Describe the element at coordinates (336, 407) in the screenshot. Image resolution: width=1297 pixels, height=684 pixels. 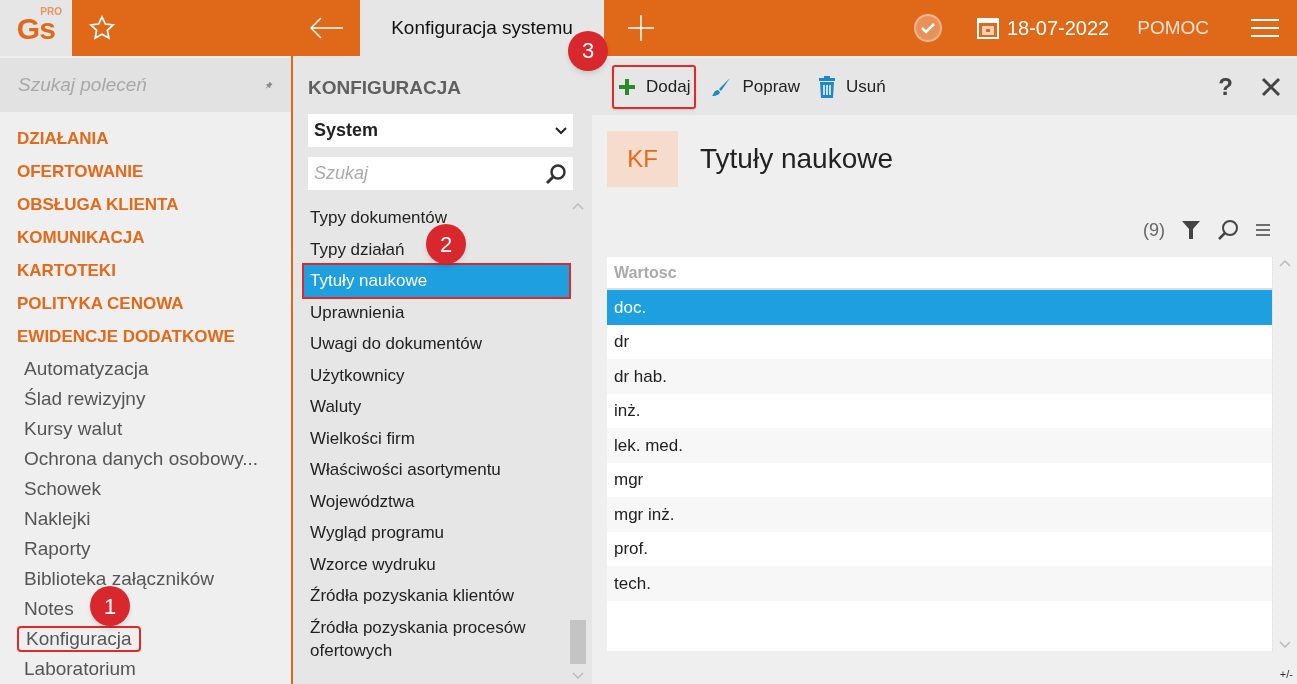
I see `list-item: Waluty` at that location.